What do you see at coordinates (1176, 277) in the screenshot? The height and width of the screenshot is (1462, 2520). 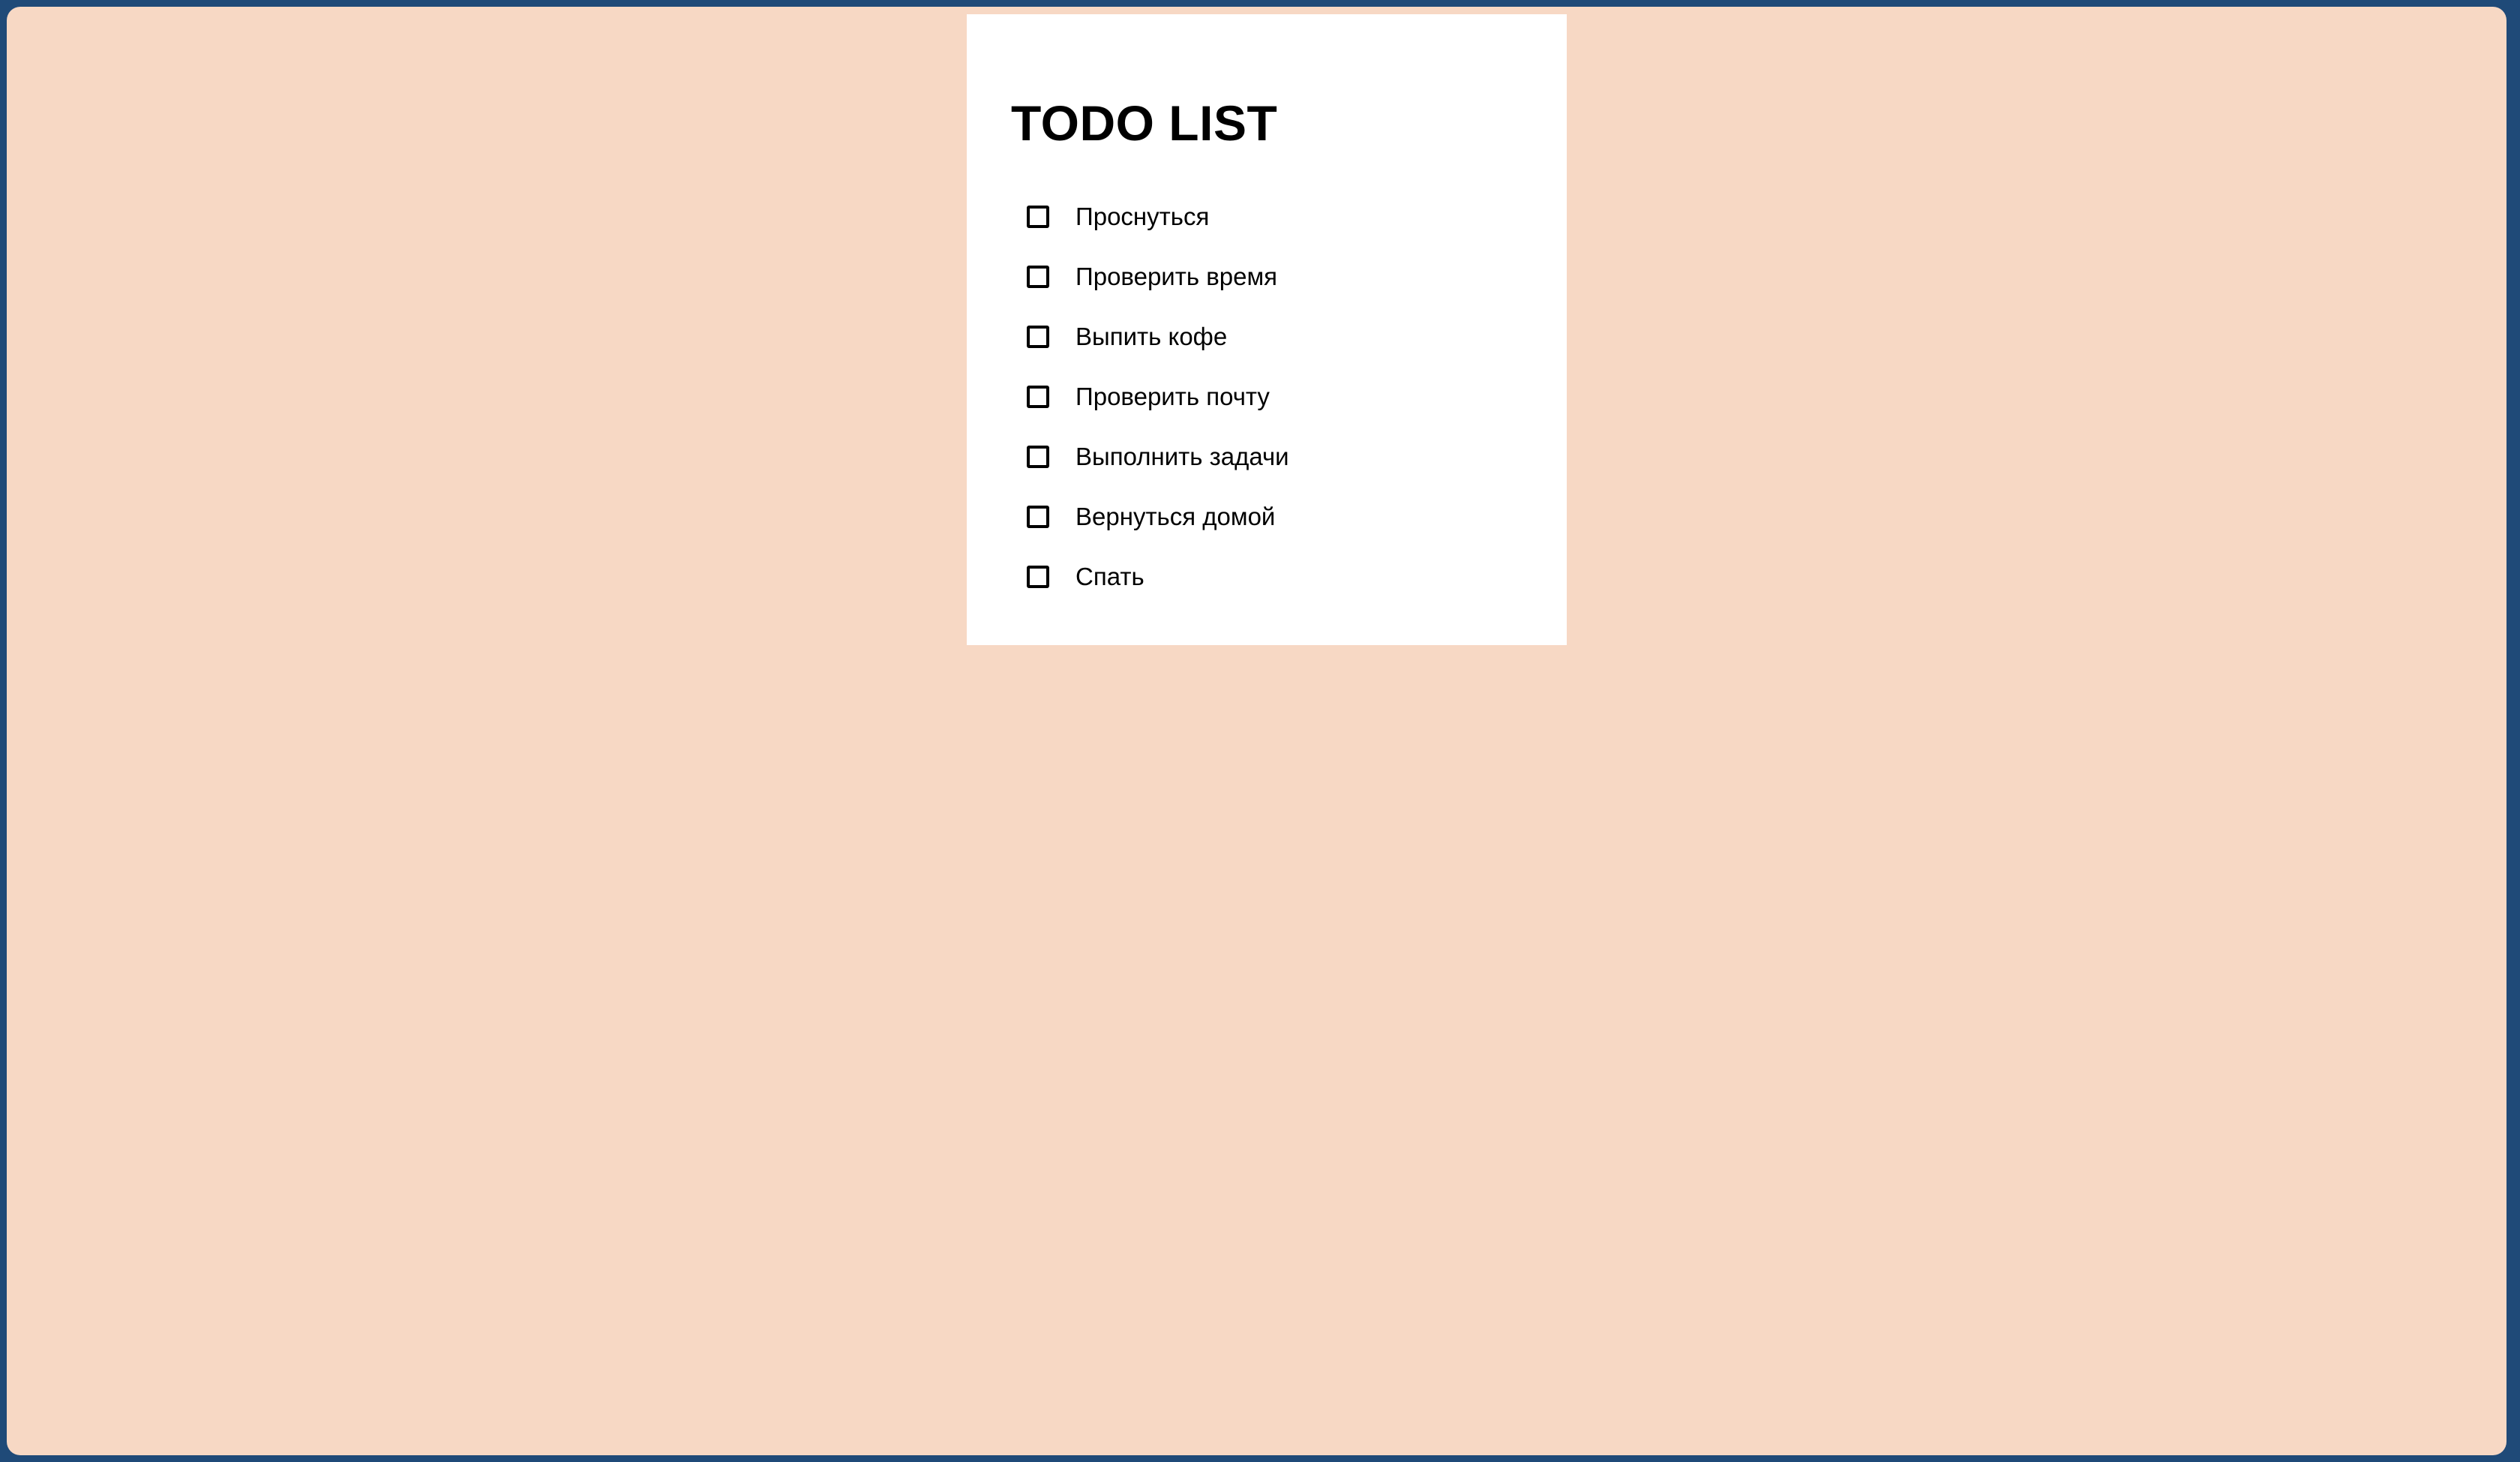 I see `todo-item-label: Проверить время` at bounding box center [1176, 277].